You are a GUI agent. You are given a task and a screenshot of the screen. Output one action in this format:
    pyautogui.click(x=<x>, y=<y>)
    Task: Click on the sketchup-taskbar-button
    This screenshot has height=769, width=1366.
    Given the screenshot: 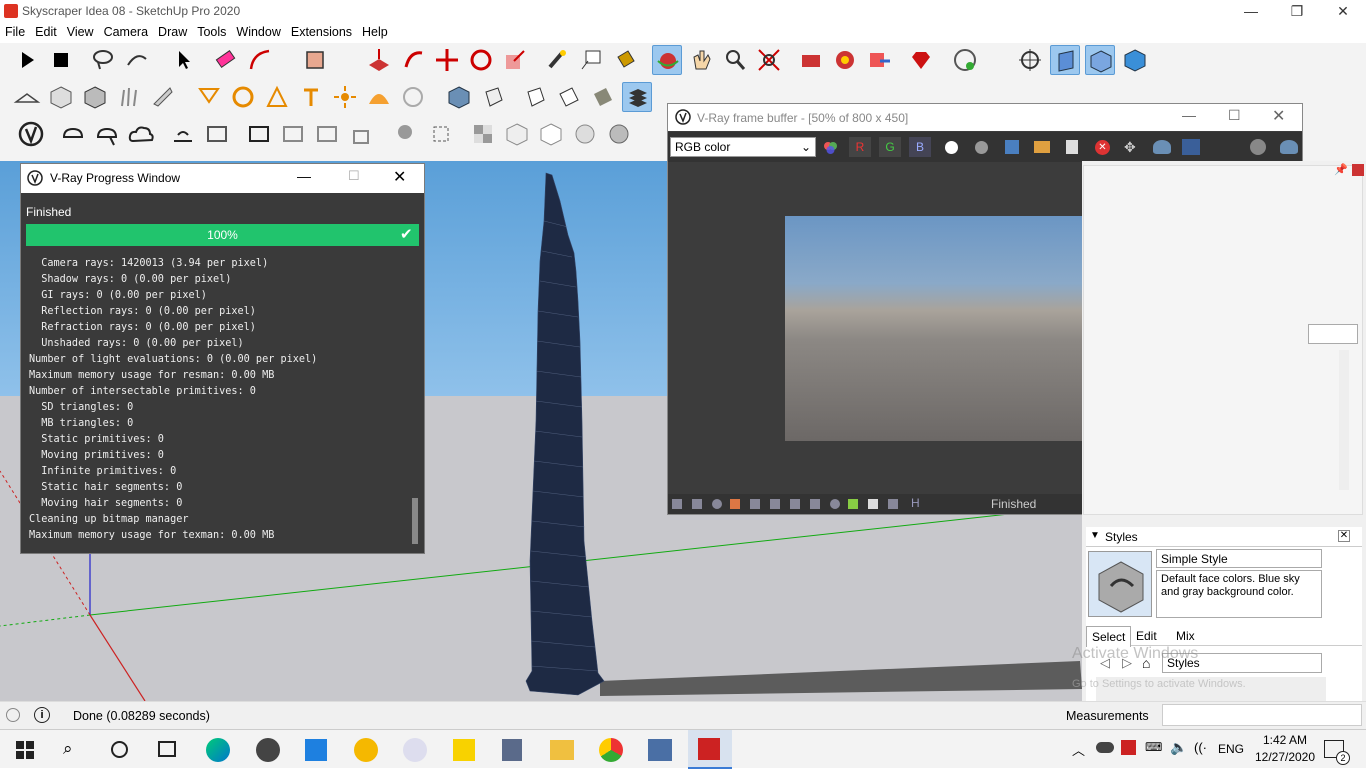 What is the action you would take?
    pyautogui.click(x=710, y=749)
    